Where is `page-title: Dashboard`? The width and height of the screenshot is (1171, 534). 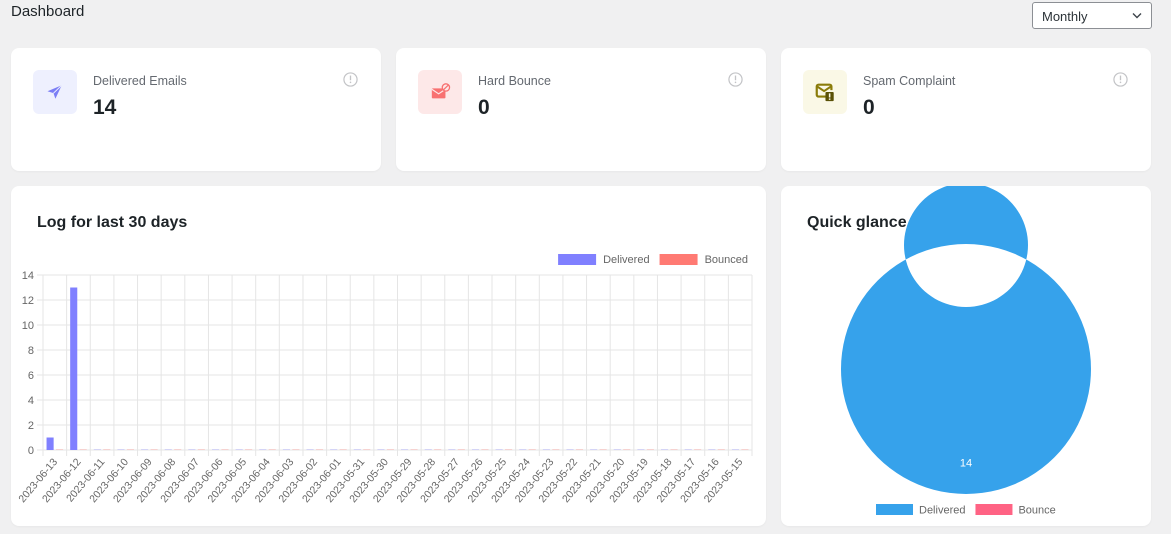
page-title: Dashboard is located at coordinates (48, 11).